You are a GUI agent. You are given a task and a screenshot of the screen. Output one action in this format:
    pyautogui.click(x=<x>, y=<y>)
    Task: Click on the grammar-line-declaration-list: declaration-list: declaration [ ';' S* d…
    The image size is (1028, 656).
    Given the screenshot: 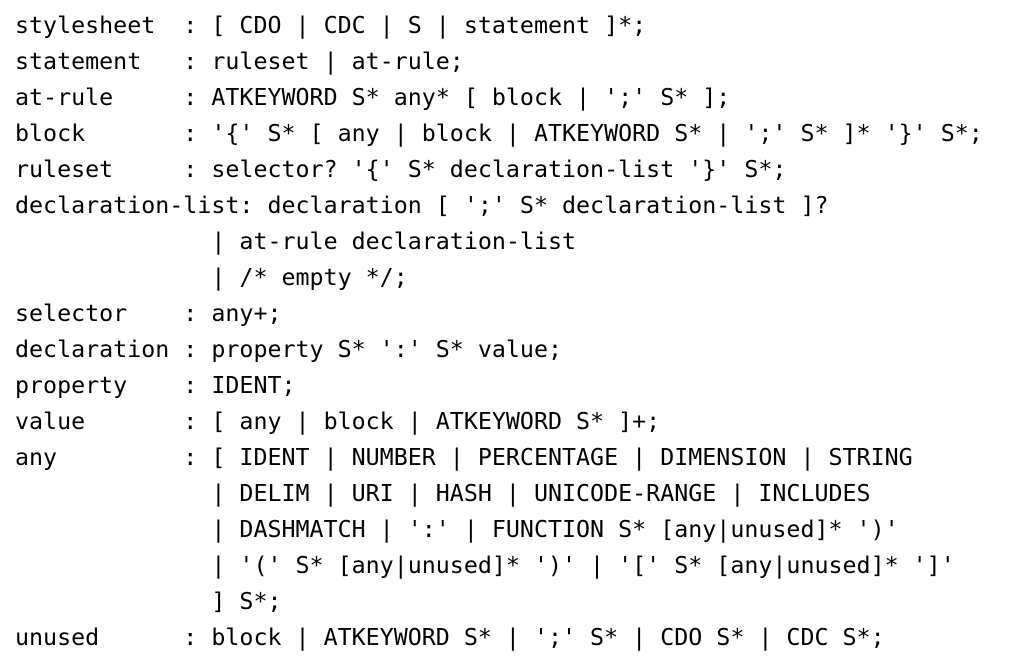 What is the action you would take?
    pyautogui.click(x=422, y=205)
    